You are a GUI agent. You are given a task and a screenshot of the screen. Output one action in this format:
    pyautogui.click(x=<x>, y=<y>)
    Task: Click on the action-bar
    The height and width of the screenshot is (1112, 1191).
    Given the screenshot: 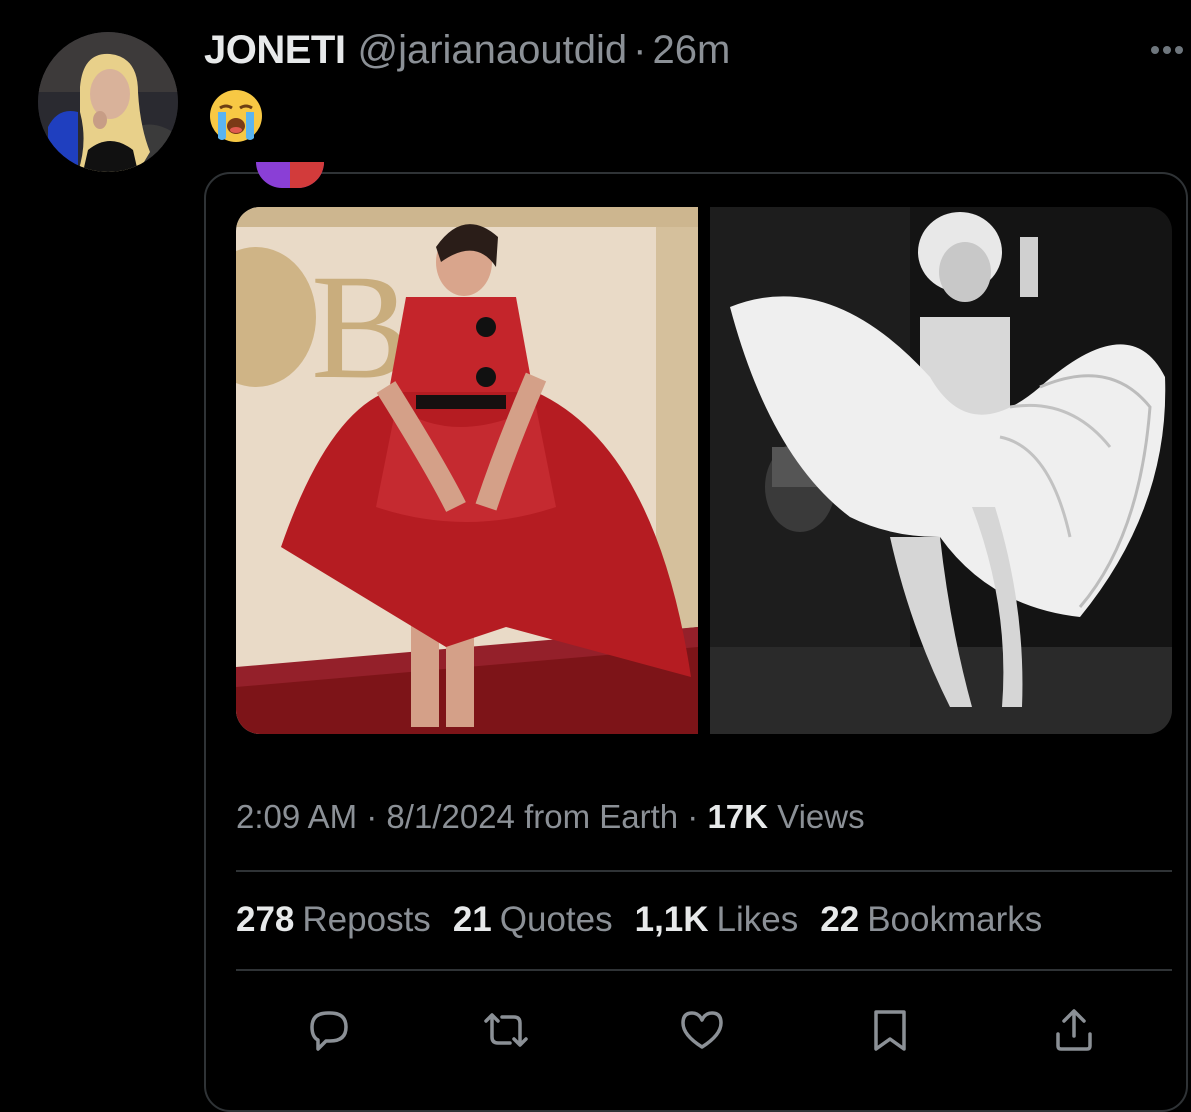 What is the action you would take?
    pyautogui.click(x=704, y=1030)
    